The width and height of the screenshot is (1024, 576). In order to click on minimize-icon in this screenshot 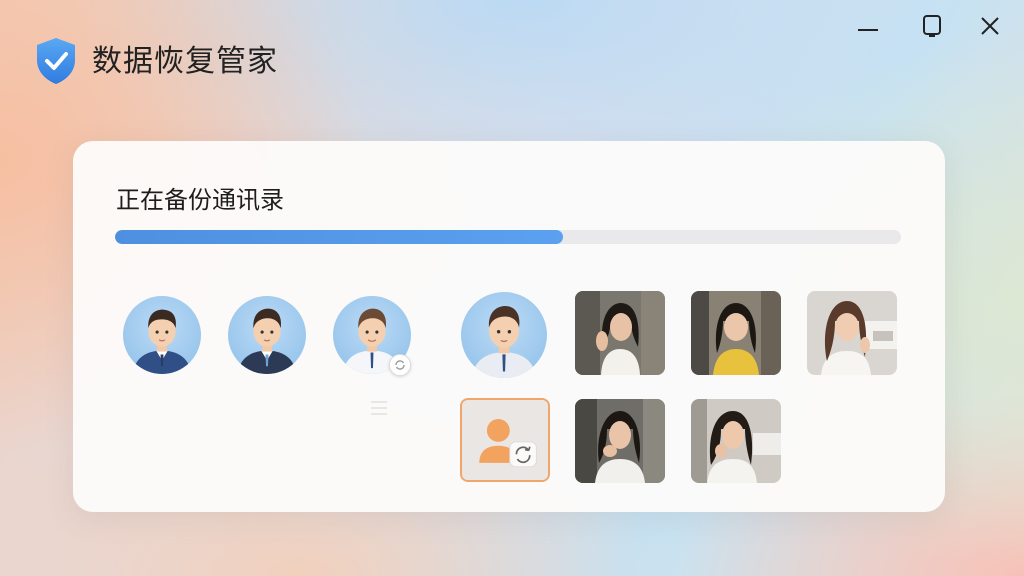, I will do `click(868, 30)`.